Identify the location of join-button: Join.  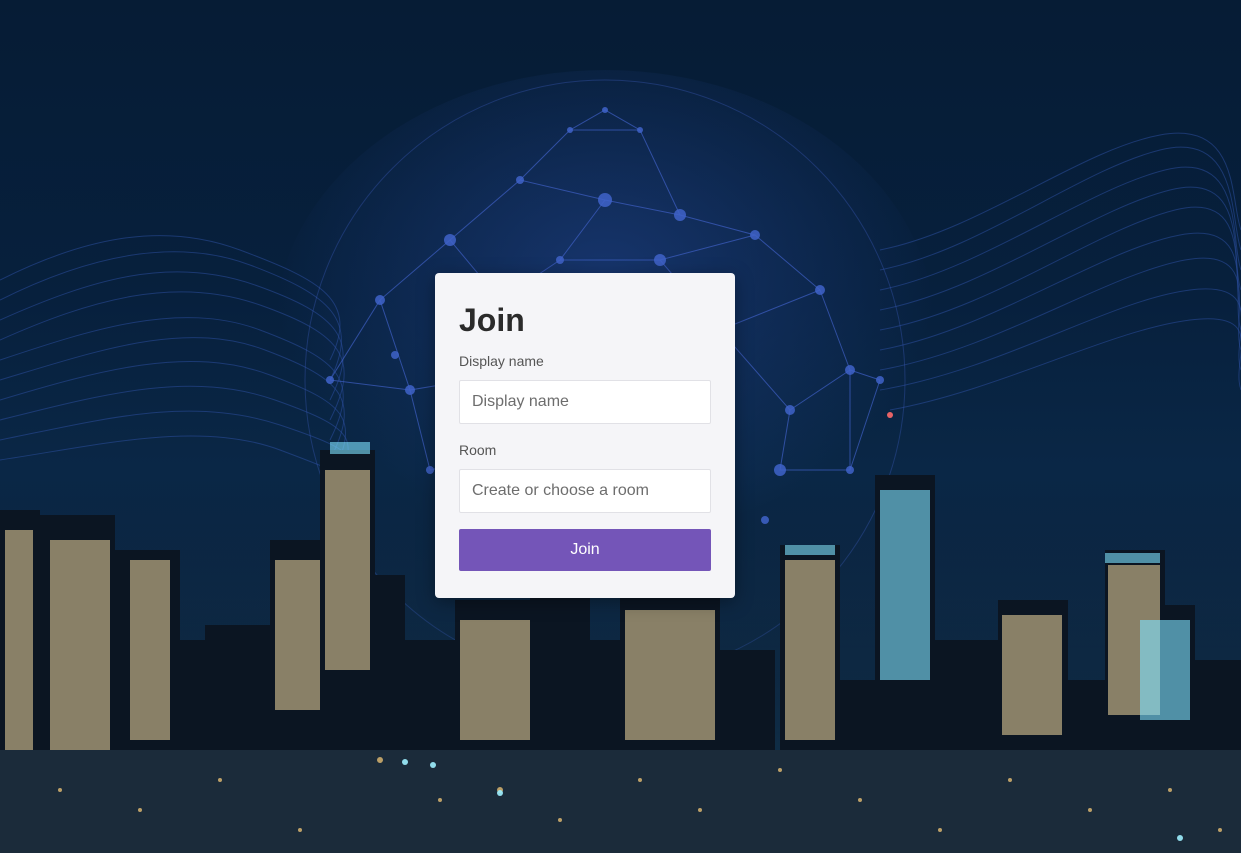
(585, 550).